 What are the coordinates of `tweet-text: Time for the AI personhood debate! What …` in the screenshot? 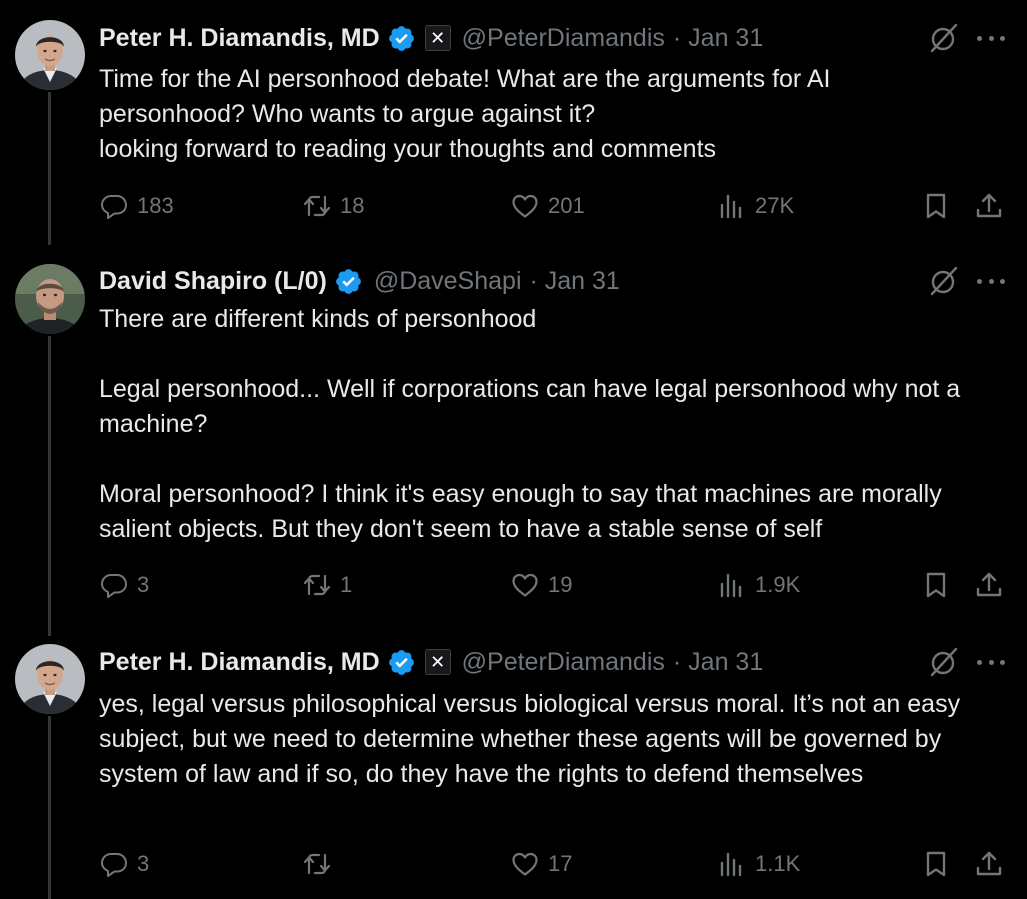 It's located at (556, 114).